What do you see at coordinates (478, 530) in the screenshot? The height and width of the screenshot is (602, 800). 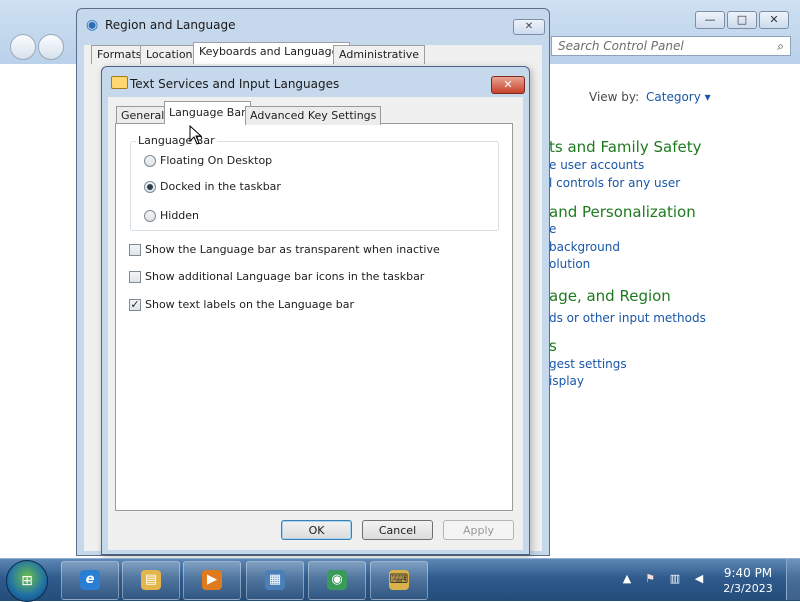 I see `apply-button: Apply` at bounding box center [478, 530].